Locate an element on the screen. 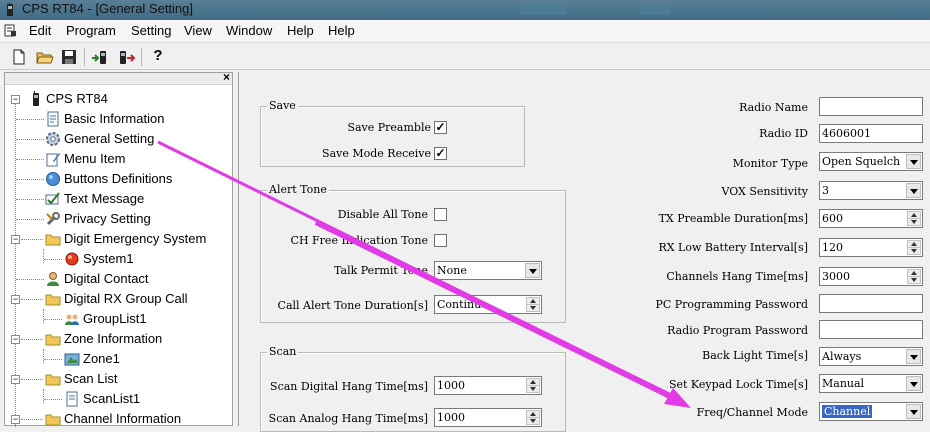  menu-setting: Setting is located at coordinates (151, 30).